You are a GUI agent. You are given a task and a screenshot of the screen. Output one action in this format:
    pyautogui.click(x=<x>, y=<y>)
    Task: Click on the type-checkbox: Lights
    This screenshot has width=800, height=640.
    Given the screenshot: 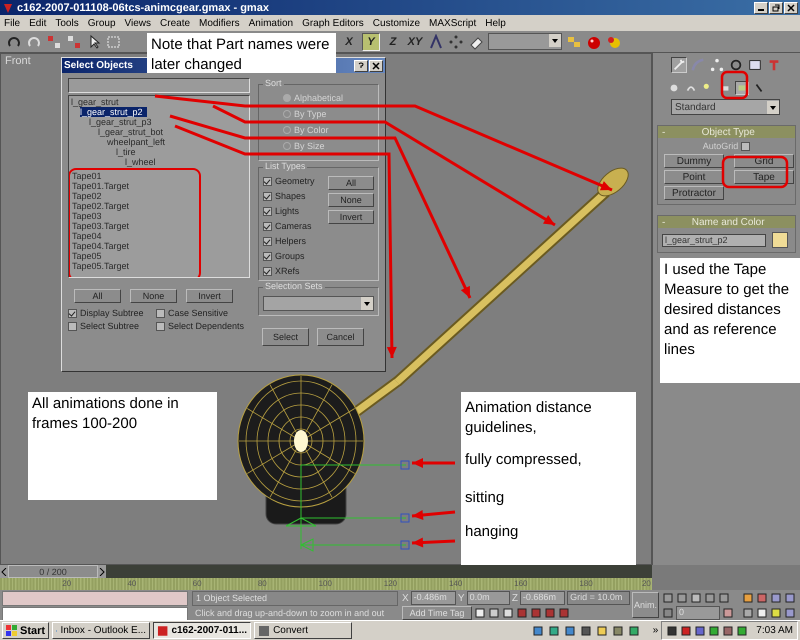 What is the action you would take?
    pyautogui.click(x=293, y=211)
    